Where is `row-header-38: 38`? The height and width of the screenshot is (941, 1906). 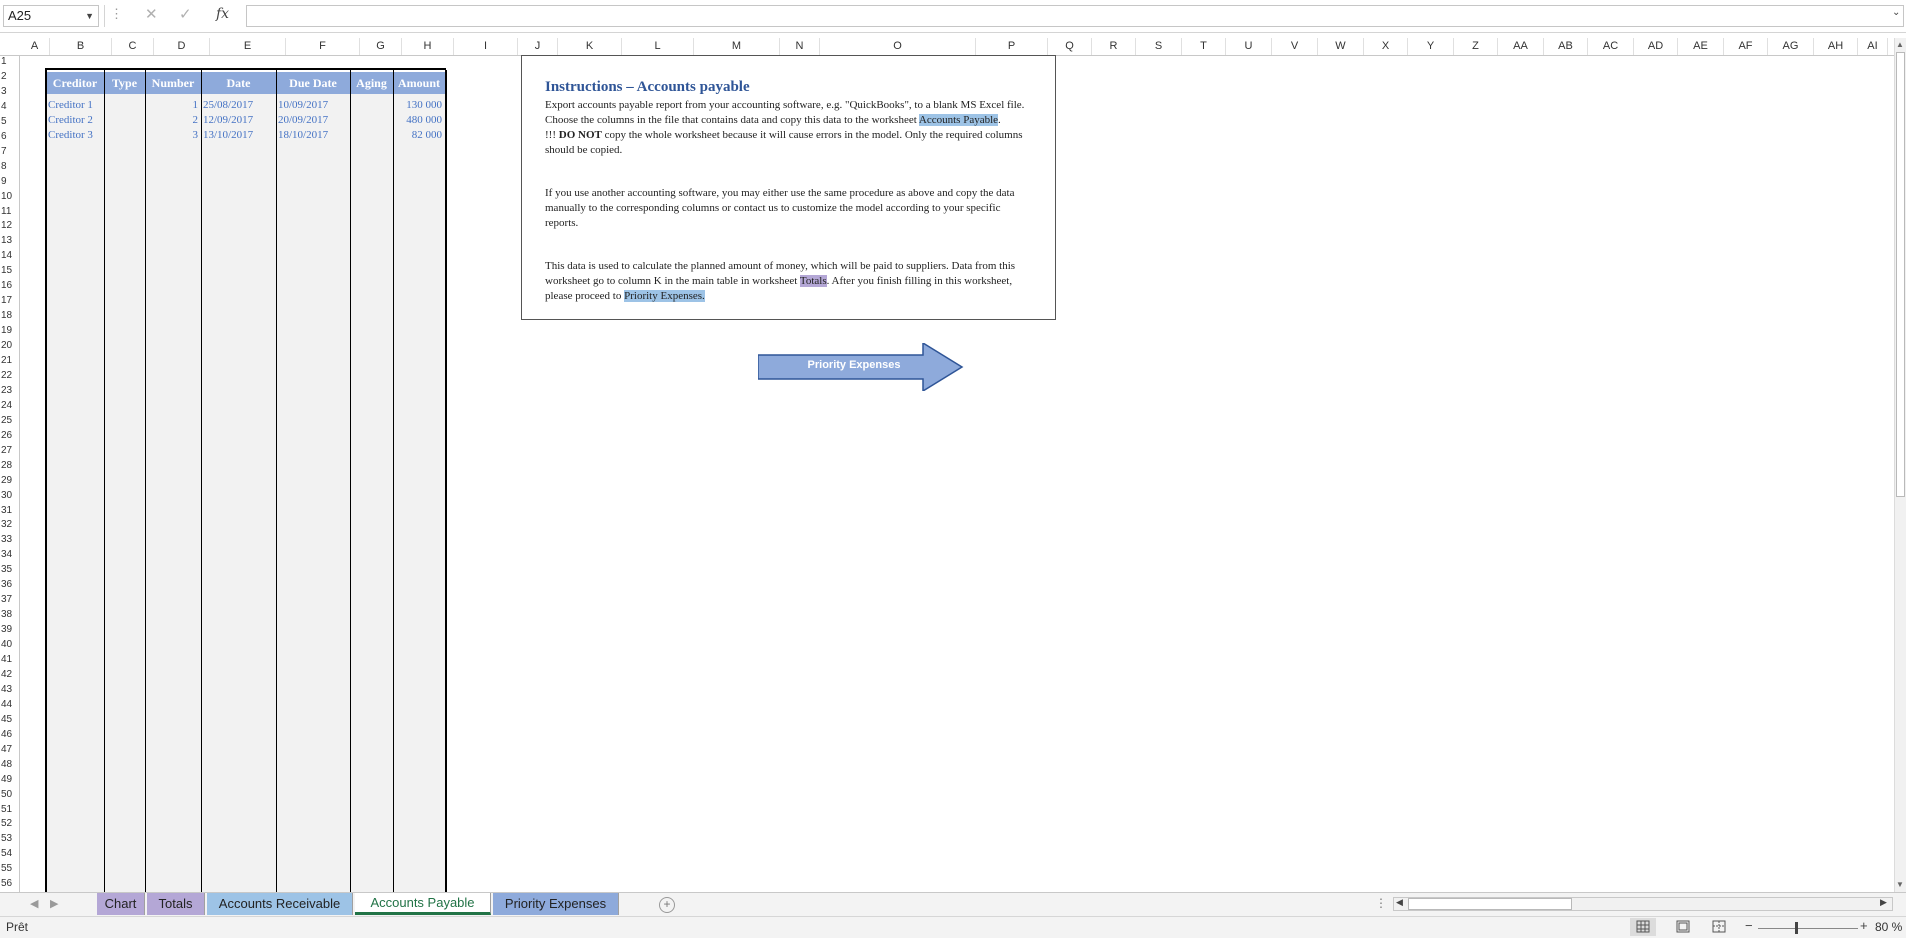 row-header-38: 38 is located at coordinates (10, 615).